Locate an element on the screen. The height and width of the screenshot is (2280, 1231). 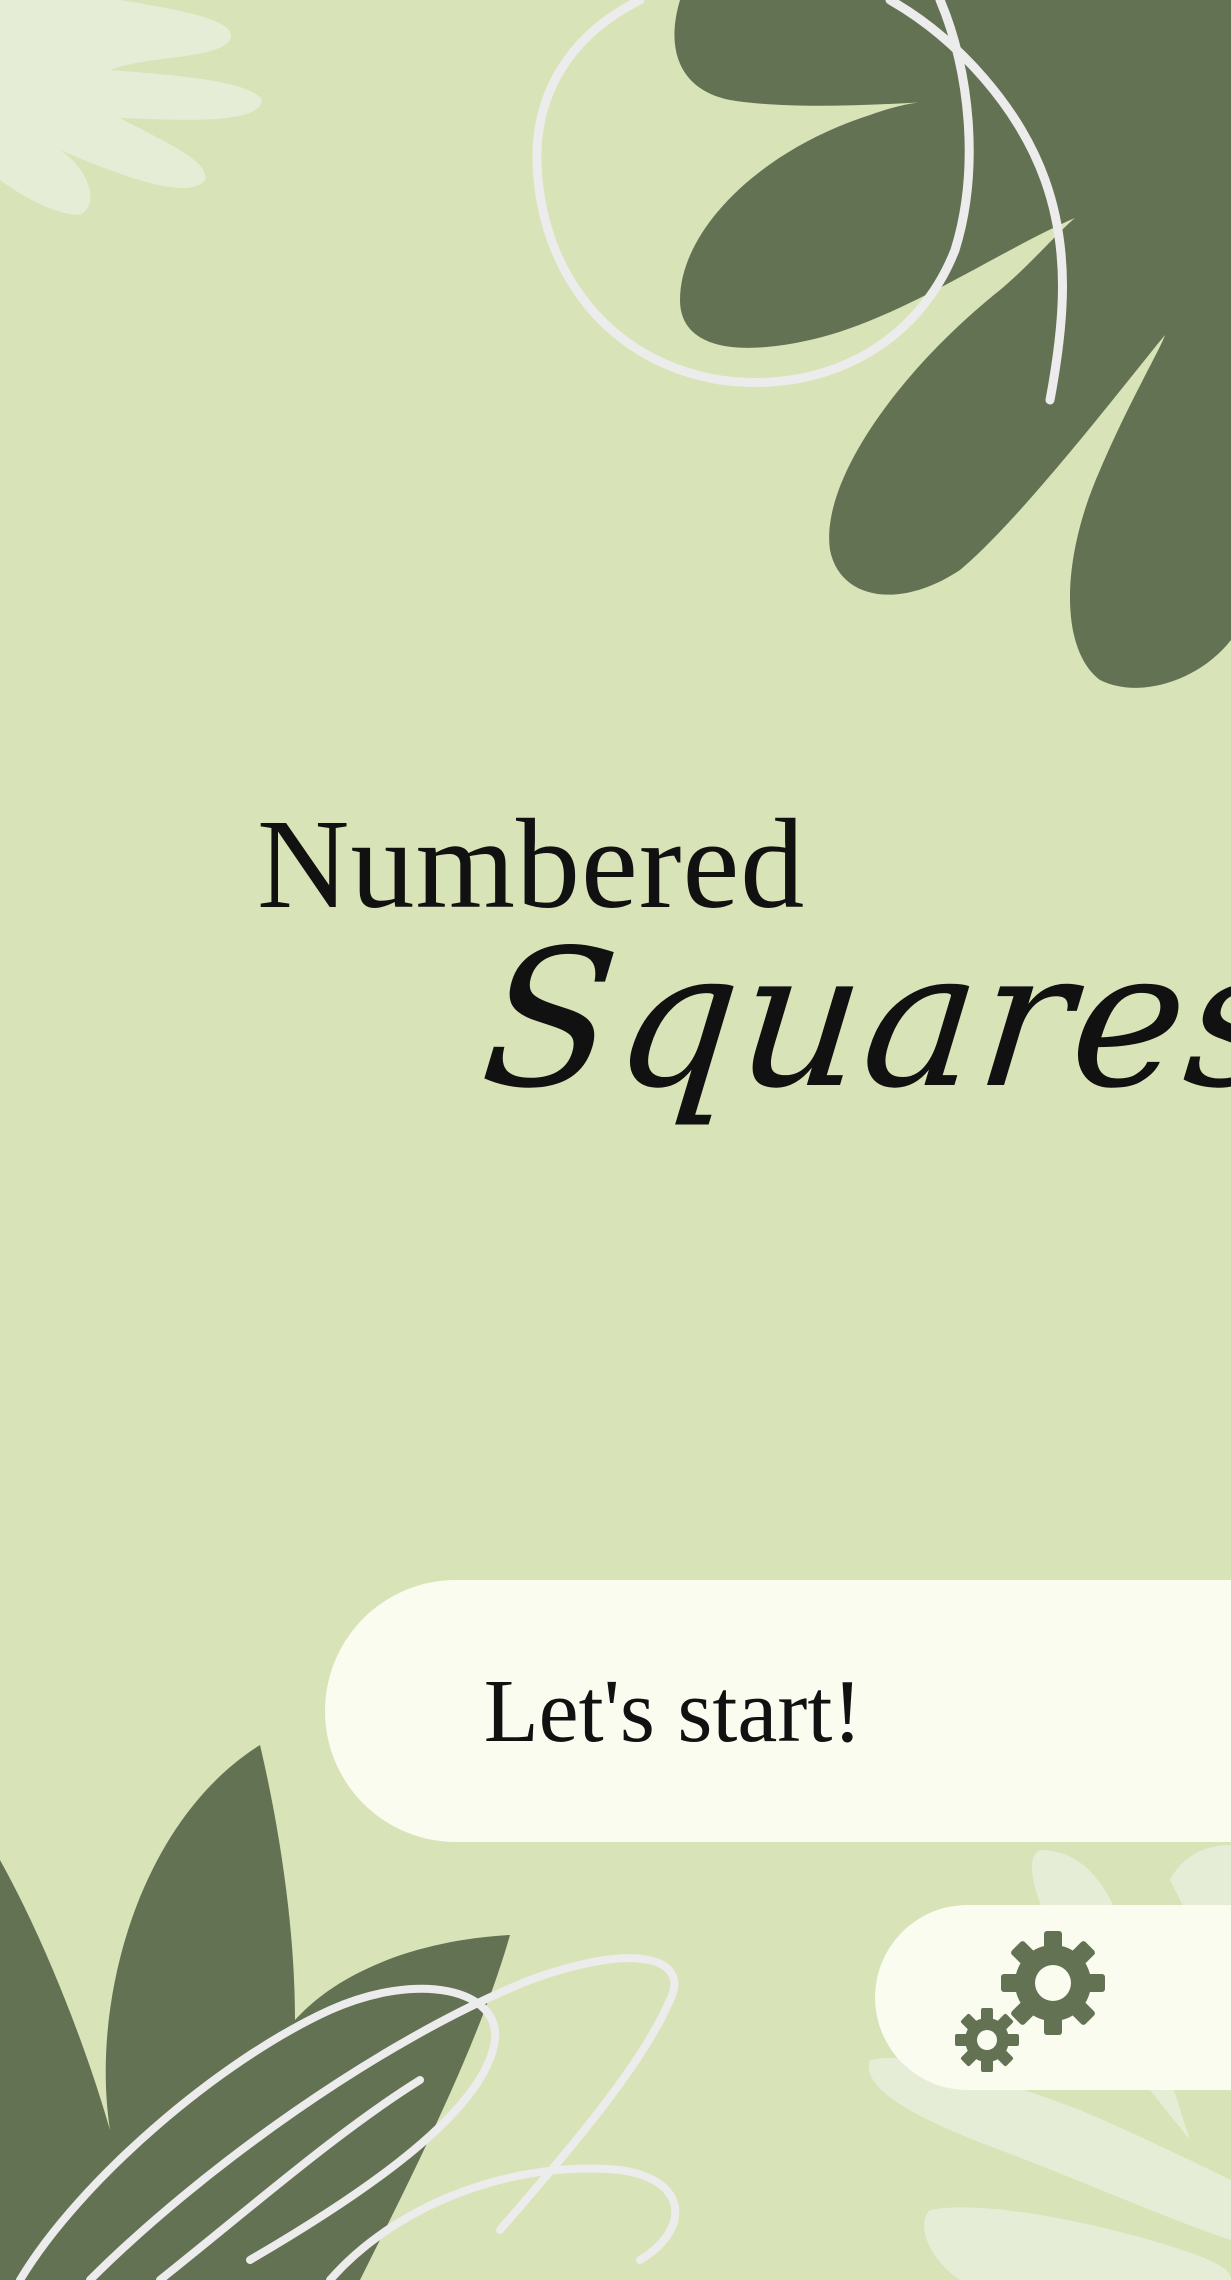
start-button-label: Let's start! is located at coordinates (673, 1711).